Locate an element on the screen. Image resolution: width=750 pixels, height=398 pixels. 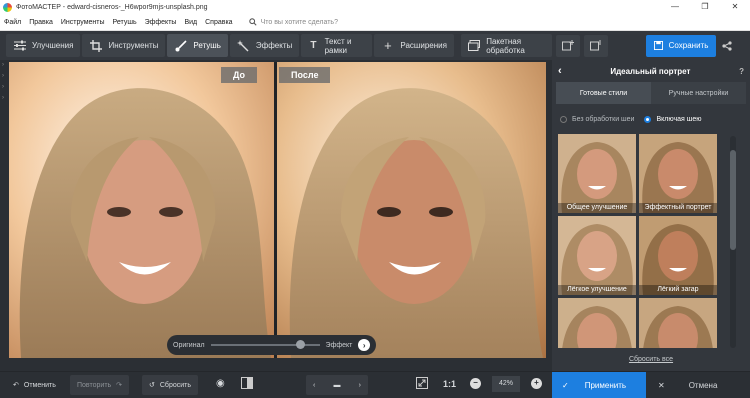
menu-retouch: Ретушь is located at coordinates (125, 22).